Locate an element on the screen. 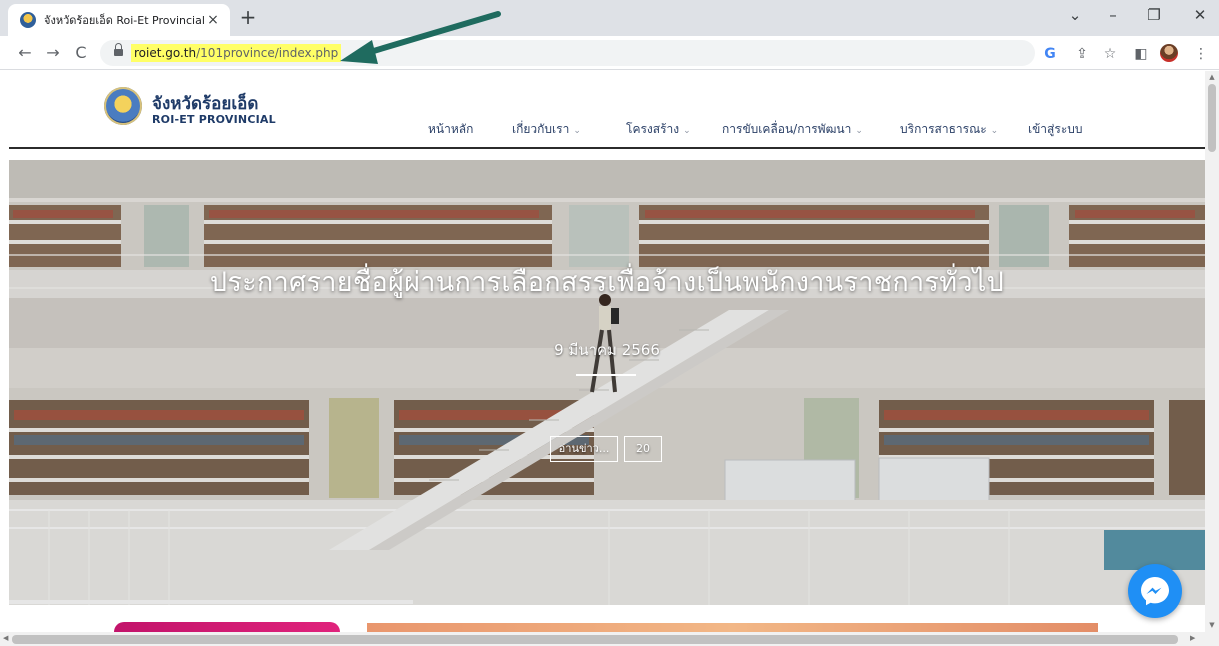 The height and width of the screenshot is (646, 1219). url-text: roiet.go.th/101province/index.php is located at coordinates (236, 53).